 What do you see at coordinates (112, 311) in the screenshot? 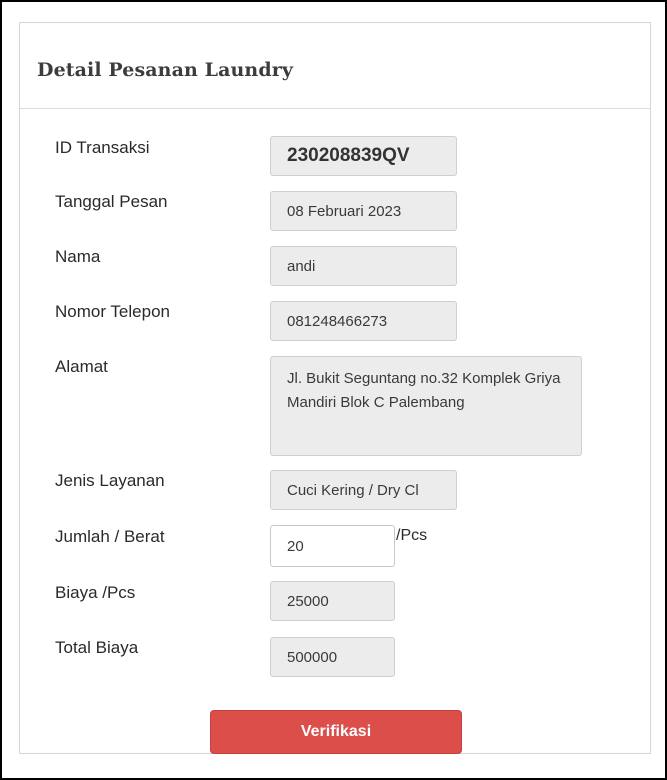
I see `nomor-telepon-label: Nomor Telepon` at bounding box center [112, 311].